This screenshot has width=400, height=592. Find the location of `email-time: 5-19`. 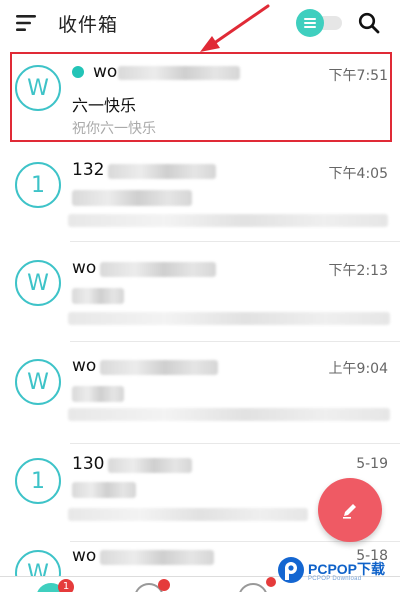

email-time: 5-19 is located at coordinates (372, 464).